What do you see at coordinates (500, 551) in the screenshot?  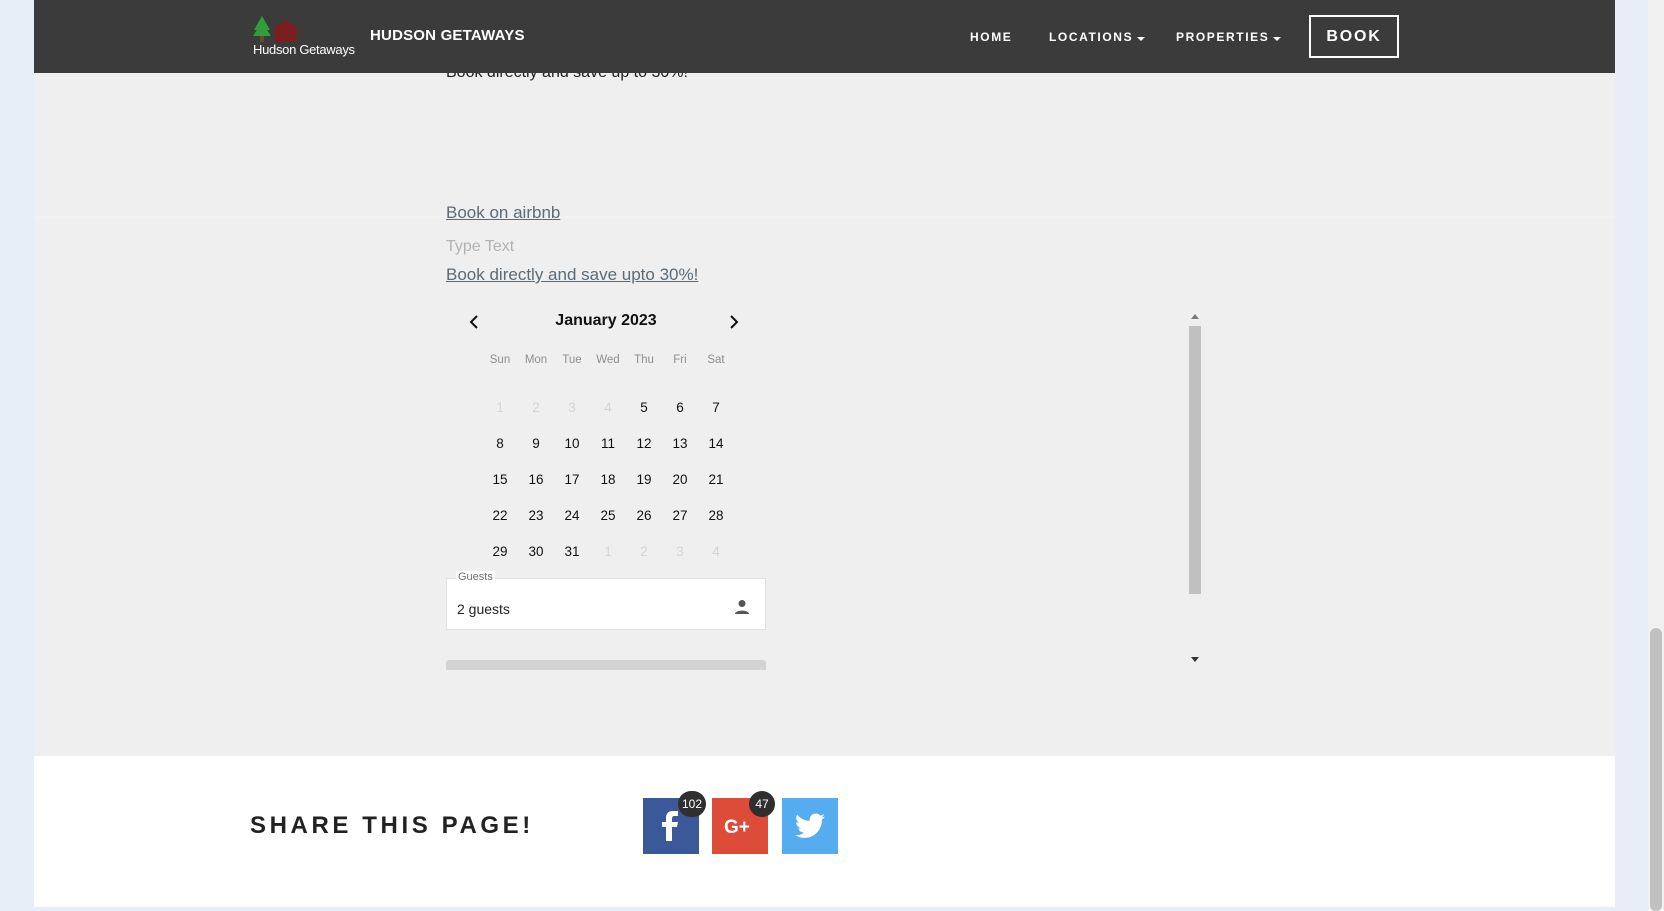 I see `calendar-day: 29` at bounding box center [500, 551].